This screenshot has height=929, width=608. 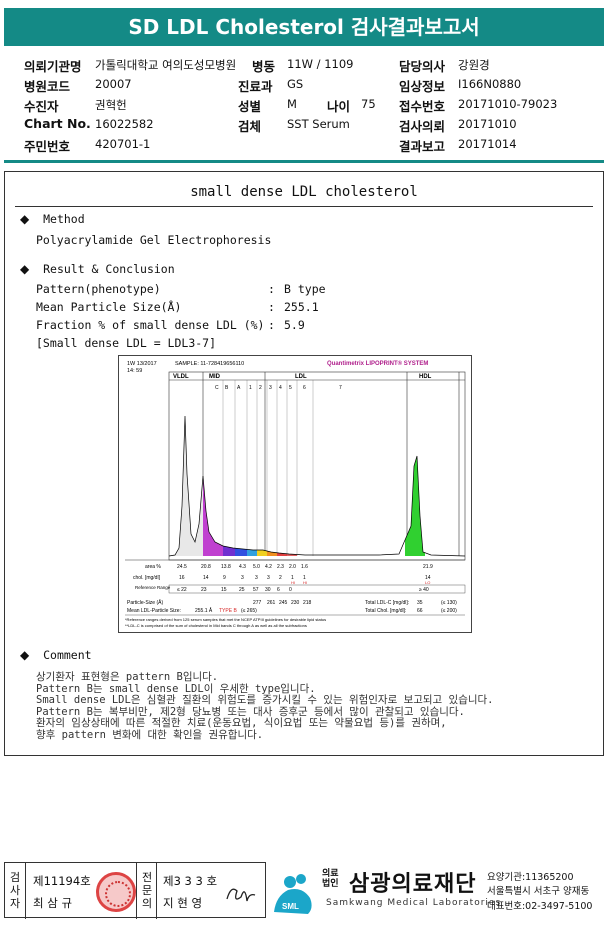 What do you see at coordinates (295, 603) in the screenshot?
I see `particle-value: 230` at bounding box center [295, 603].